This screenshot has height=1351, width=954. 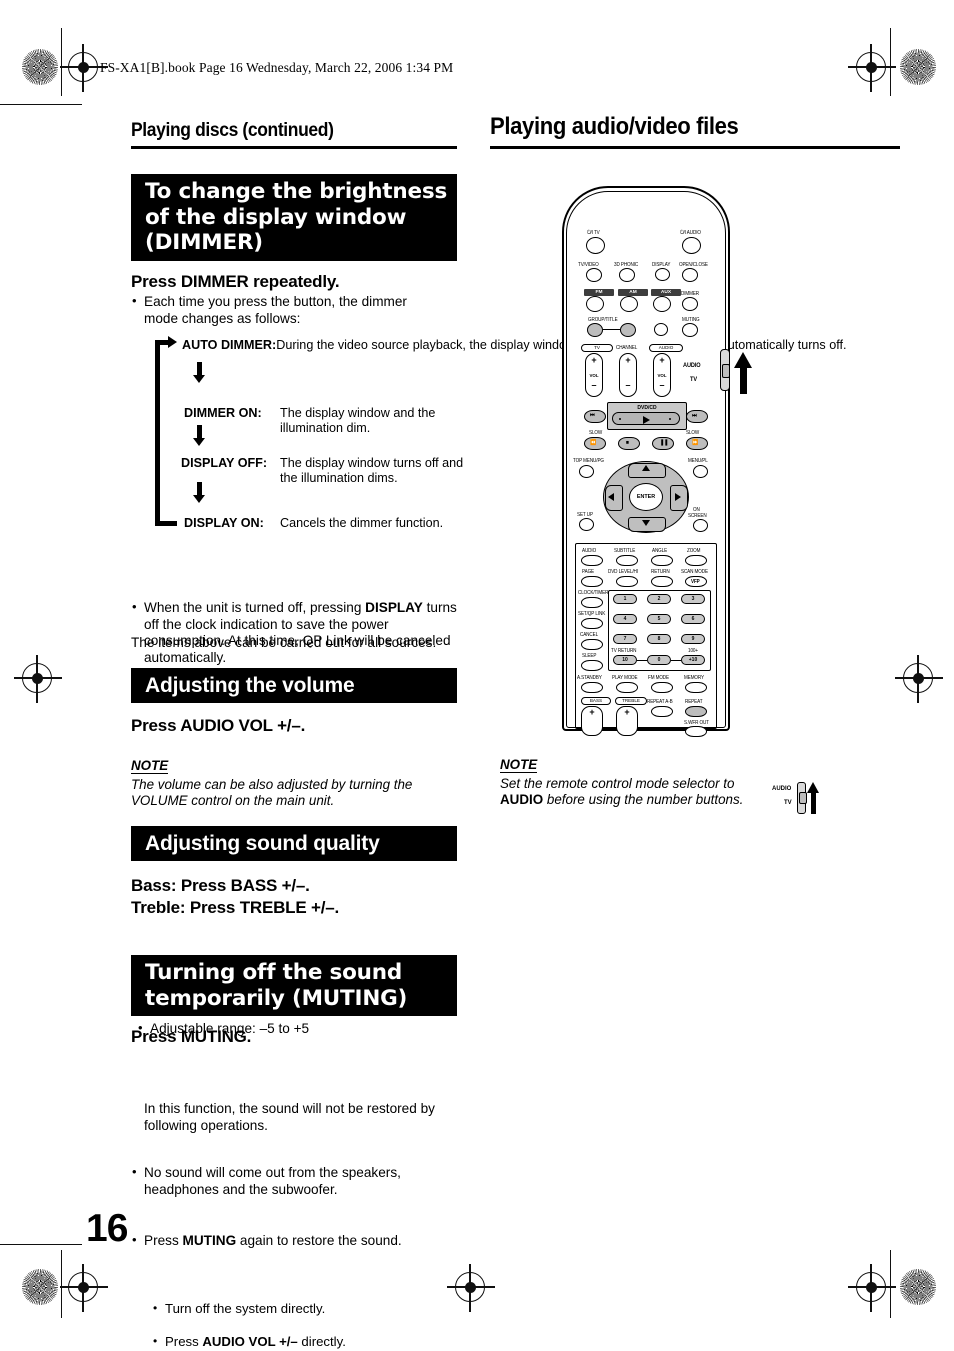 I want to click on remote-button-fm, so click(x=595, y=304).